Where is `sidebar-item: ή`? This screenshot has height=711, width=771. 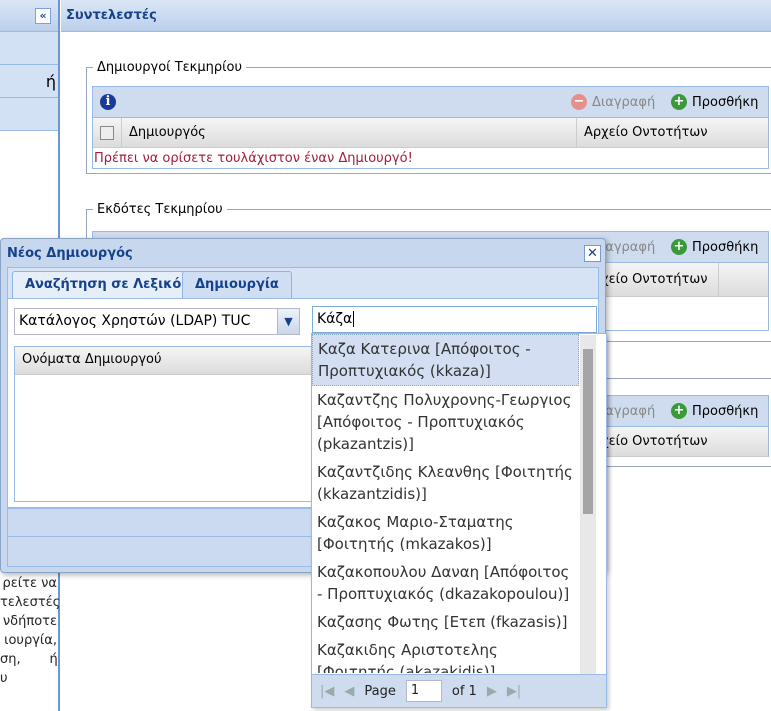 sidebar-item: ή is located at coordinates (29, 81).